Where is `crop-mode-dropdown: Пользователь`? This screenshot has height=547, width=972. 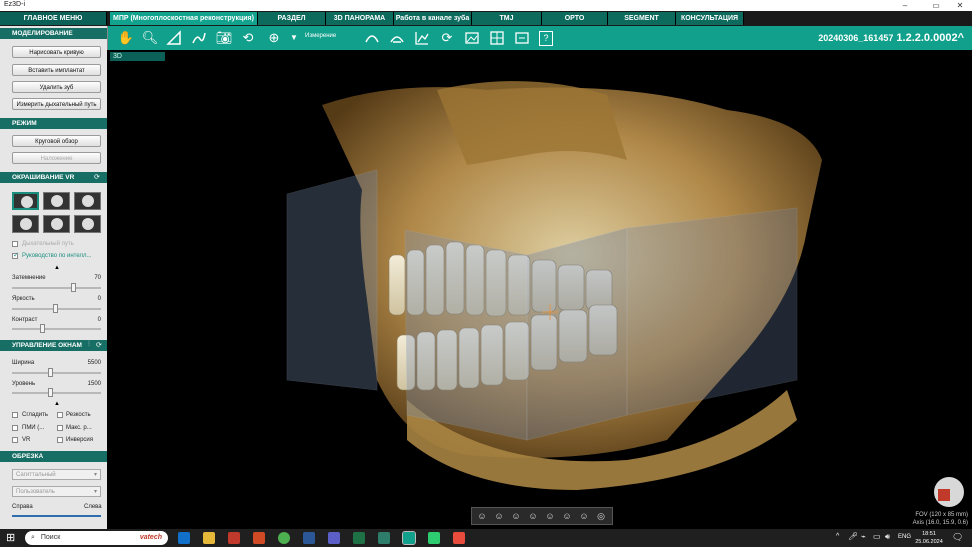 crop-mode-dropdown: Пользователь is located at coordinates (56, 492).